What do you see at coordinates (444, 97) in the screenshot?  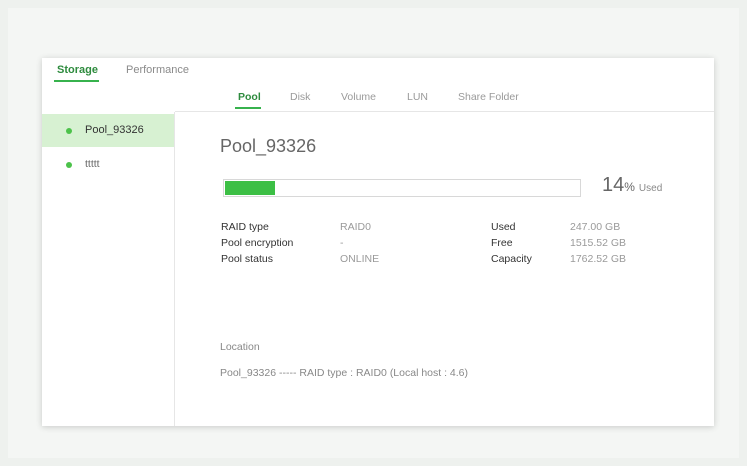 I see `sub-tab-bar: Pool Disk Volume LUN Share Folder` at bounding box center [444, 97].